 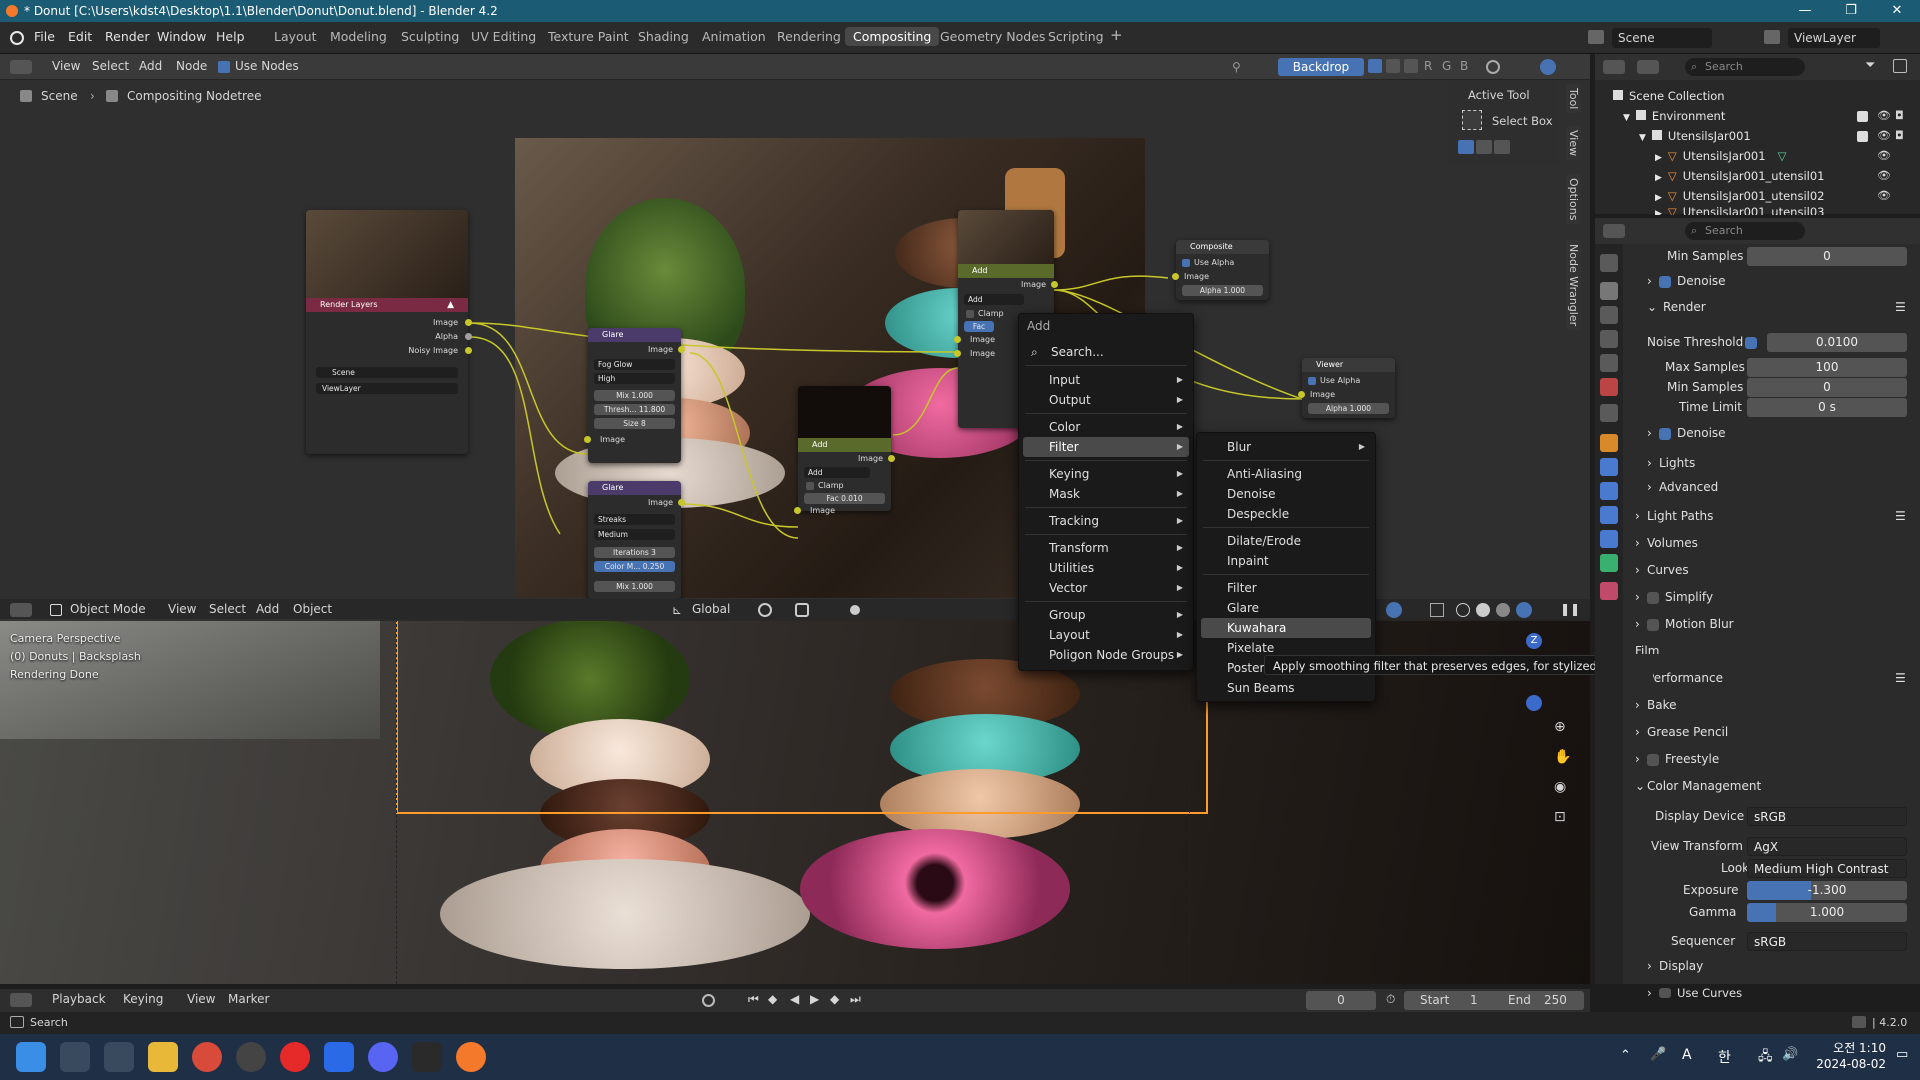 I want to click on view-transform-dropdown: AgX, so click(x=1827, y=846).